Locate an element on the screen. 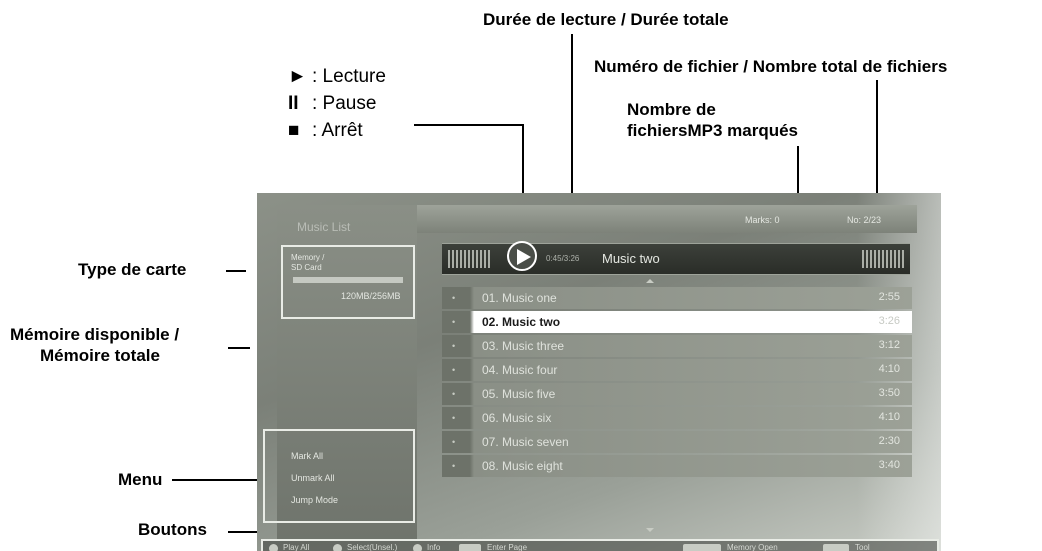 This screenshot has width=1042, height=551. legend-stop: ■ : Arrêt is located at coordinates (325, 131).